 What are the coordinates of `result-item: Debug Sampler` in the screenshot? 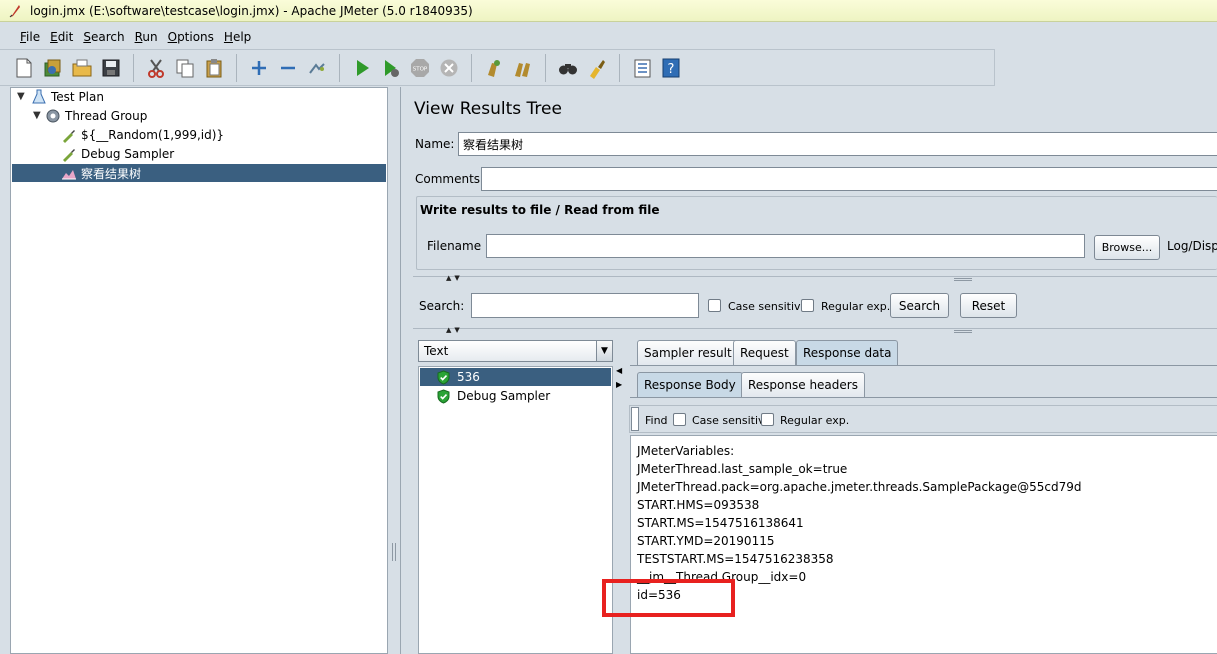 It's located at (515, 396).